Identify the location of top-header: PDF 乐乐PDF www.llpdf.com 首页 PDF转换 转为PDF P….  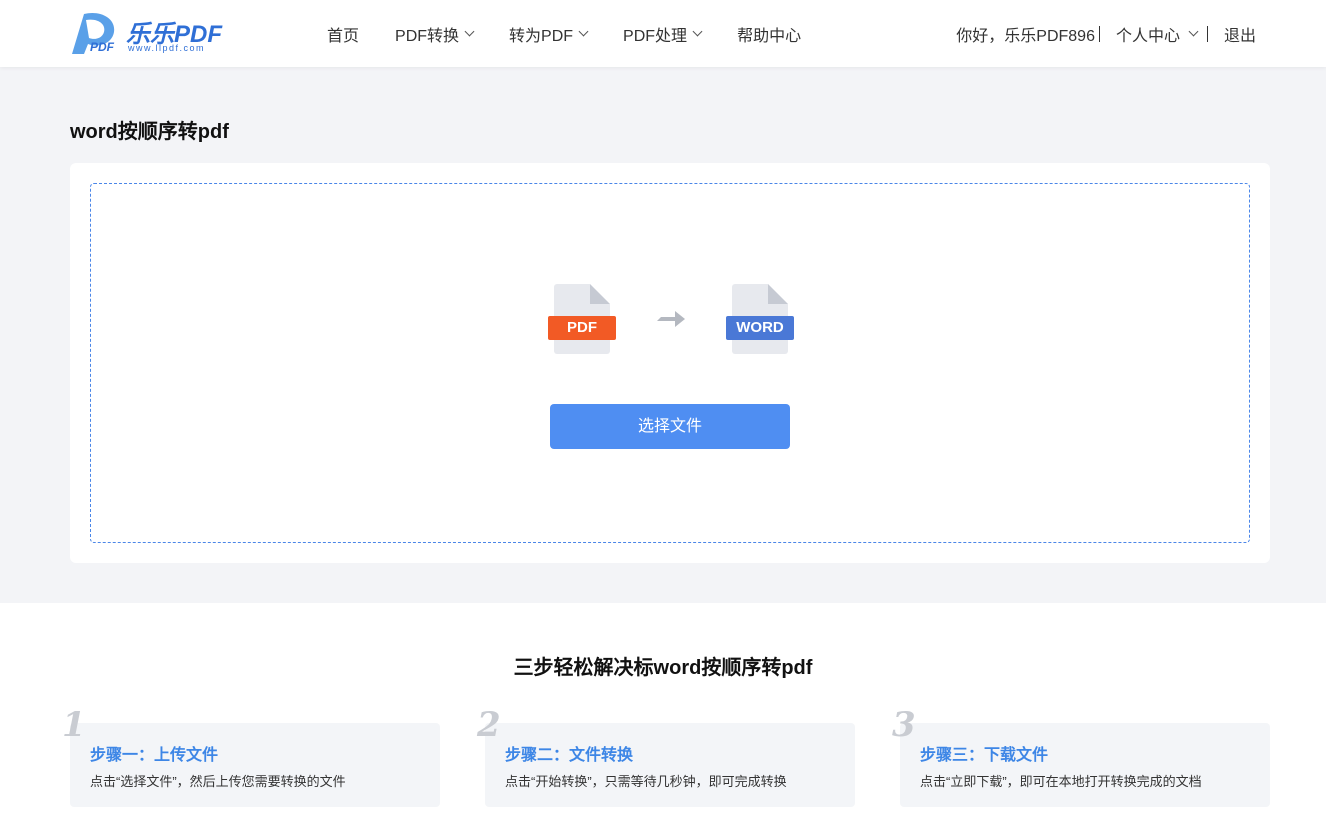
(663, 33).